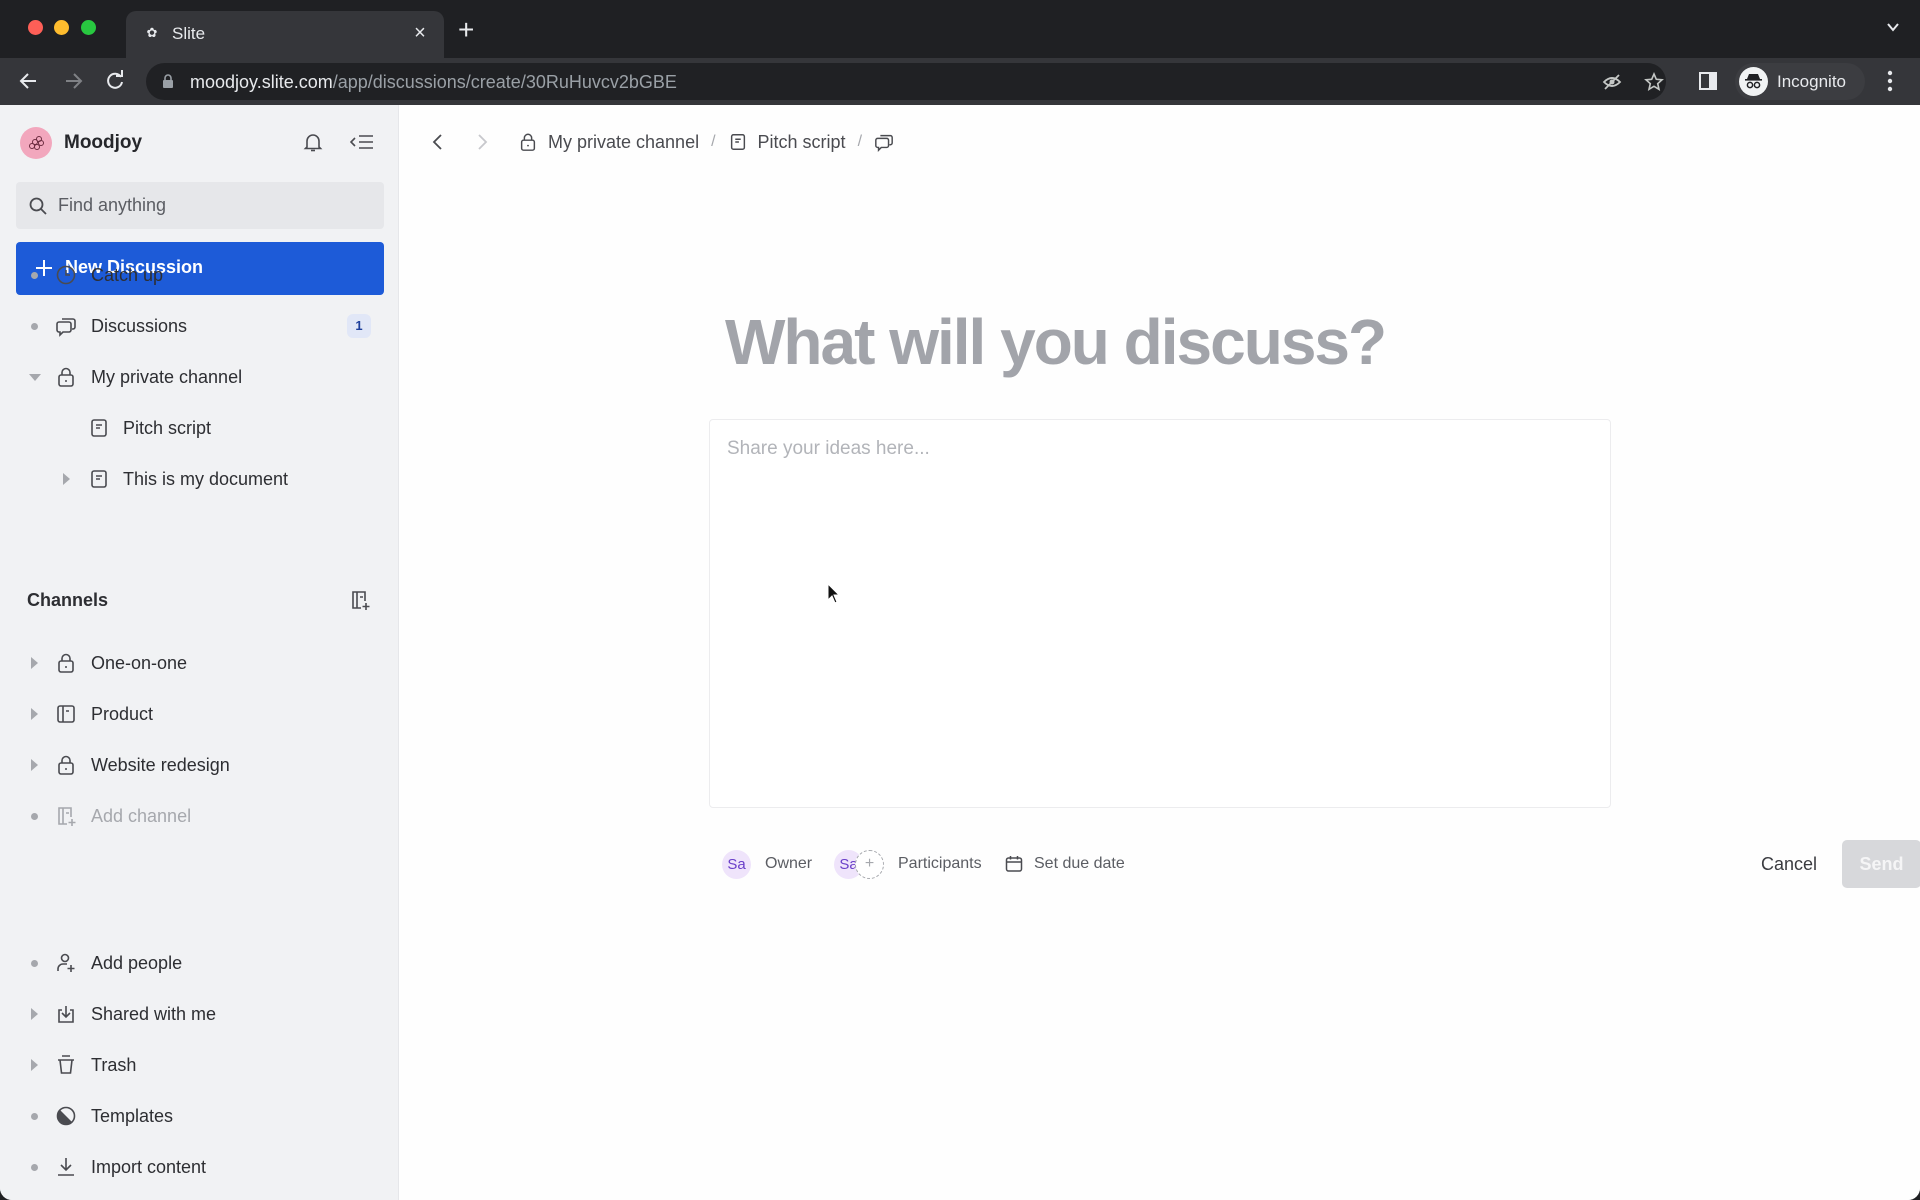 Image resolution: width=1920 pixels, height=1200 pixels. Describe the element at coordinates (438, 142) in the screenshot. I see `history-back-icon` at that location.